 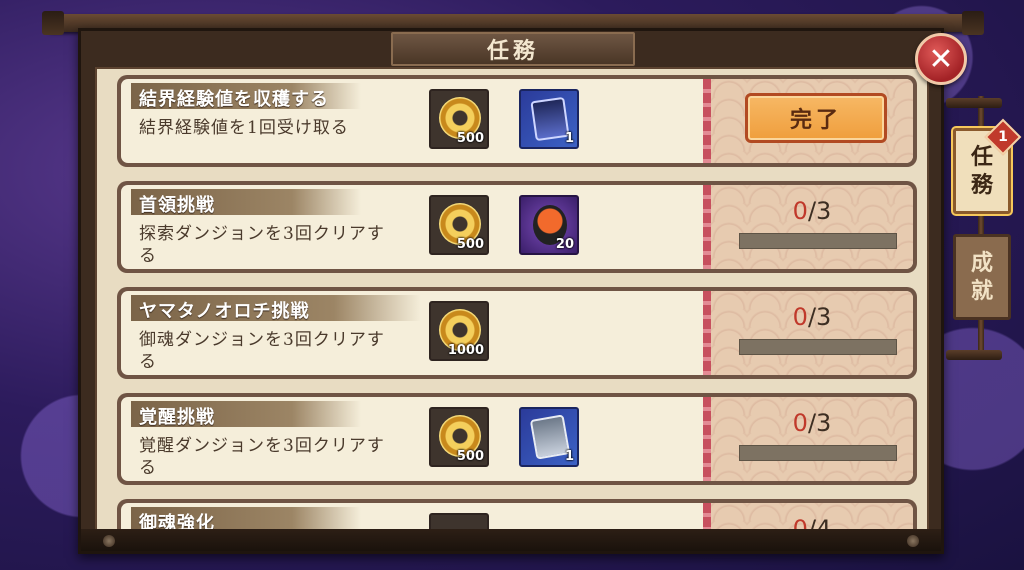 I want to click on breakthrough-ticket-icon, so click(x=550, y=119).